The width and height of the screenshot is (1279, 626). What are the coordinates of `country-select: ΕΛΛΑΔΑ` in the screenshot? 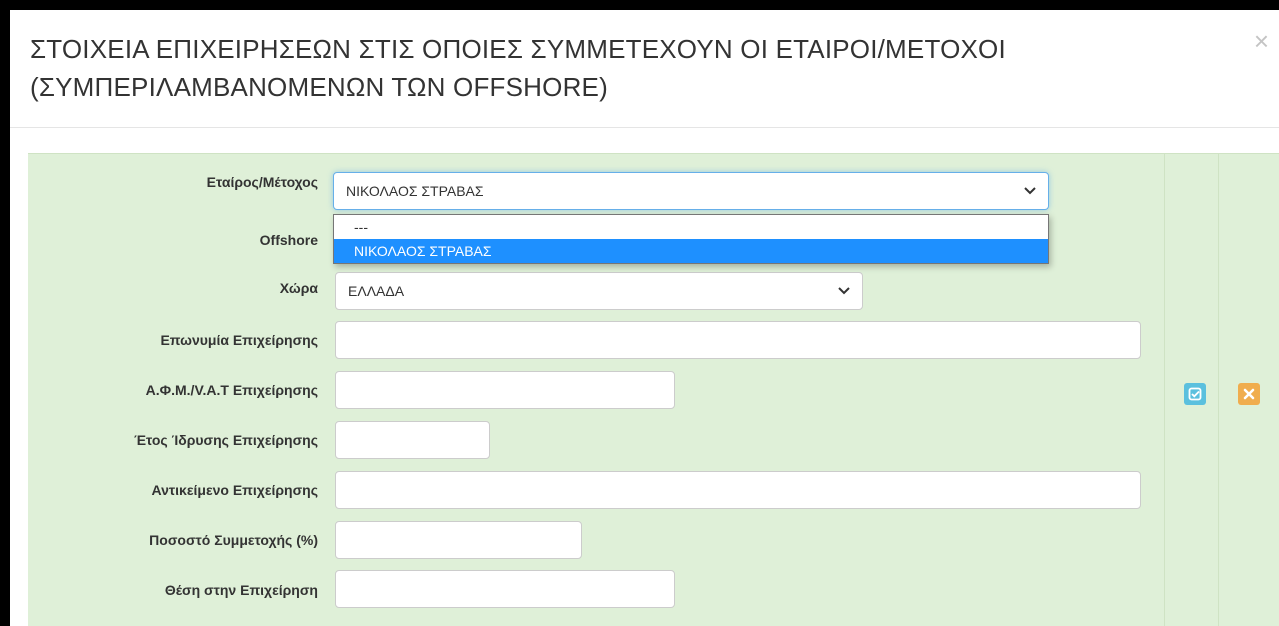 It's located at (599, 291).